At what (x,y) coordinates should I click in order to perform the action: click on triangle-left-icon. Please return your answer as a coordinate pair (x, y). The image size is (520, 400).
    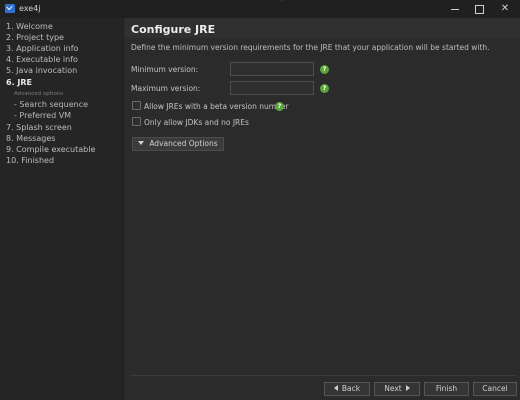
    Looking at the image, I should click on (335, 388).